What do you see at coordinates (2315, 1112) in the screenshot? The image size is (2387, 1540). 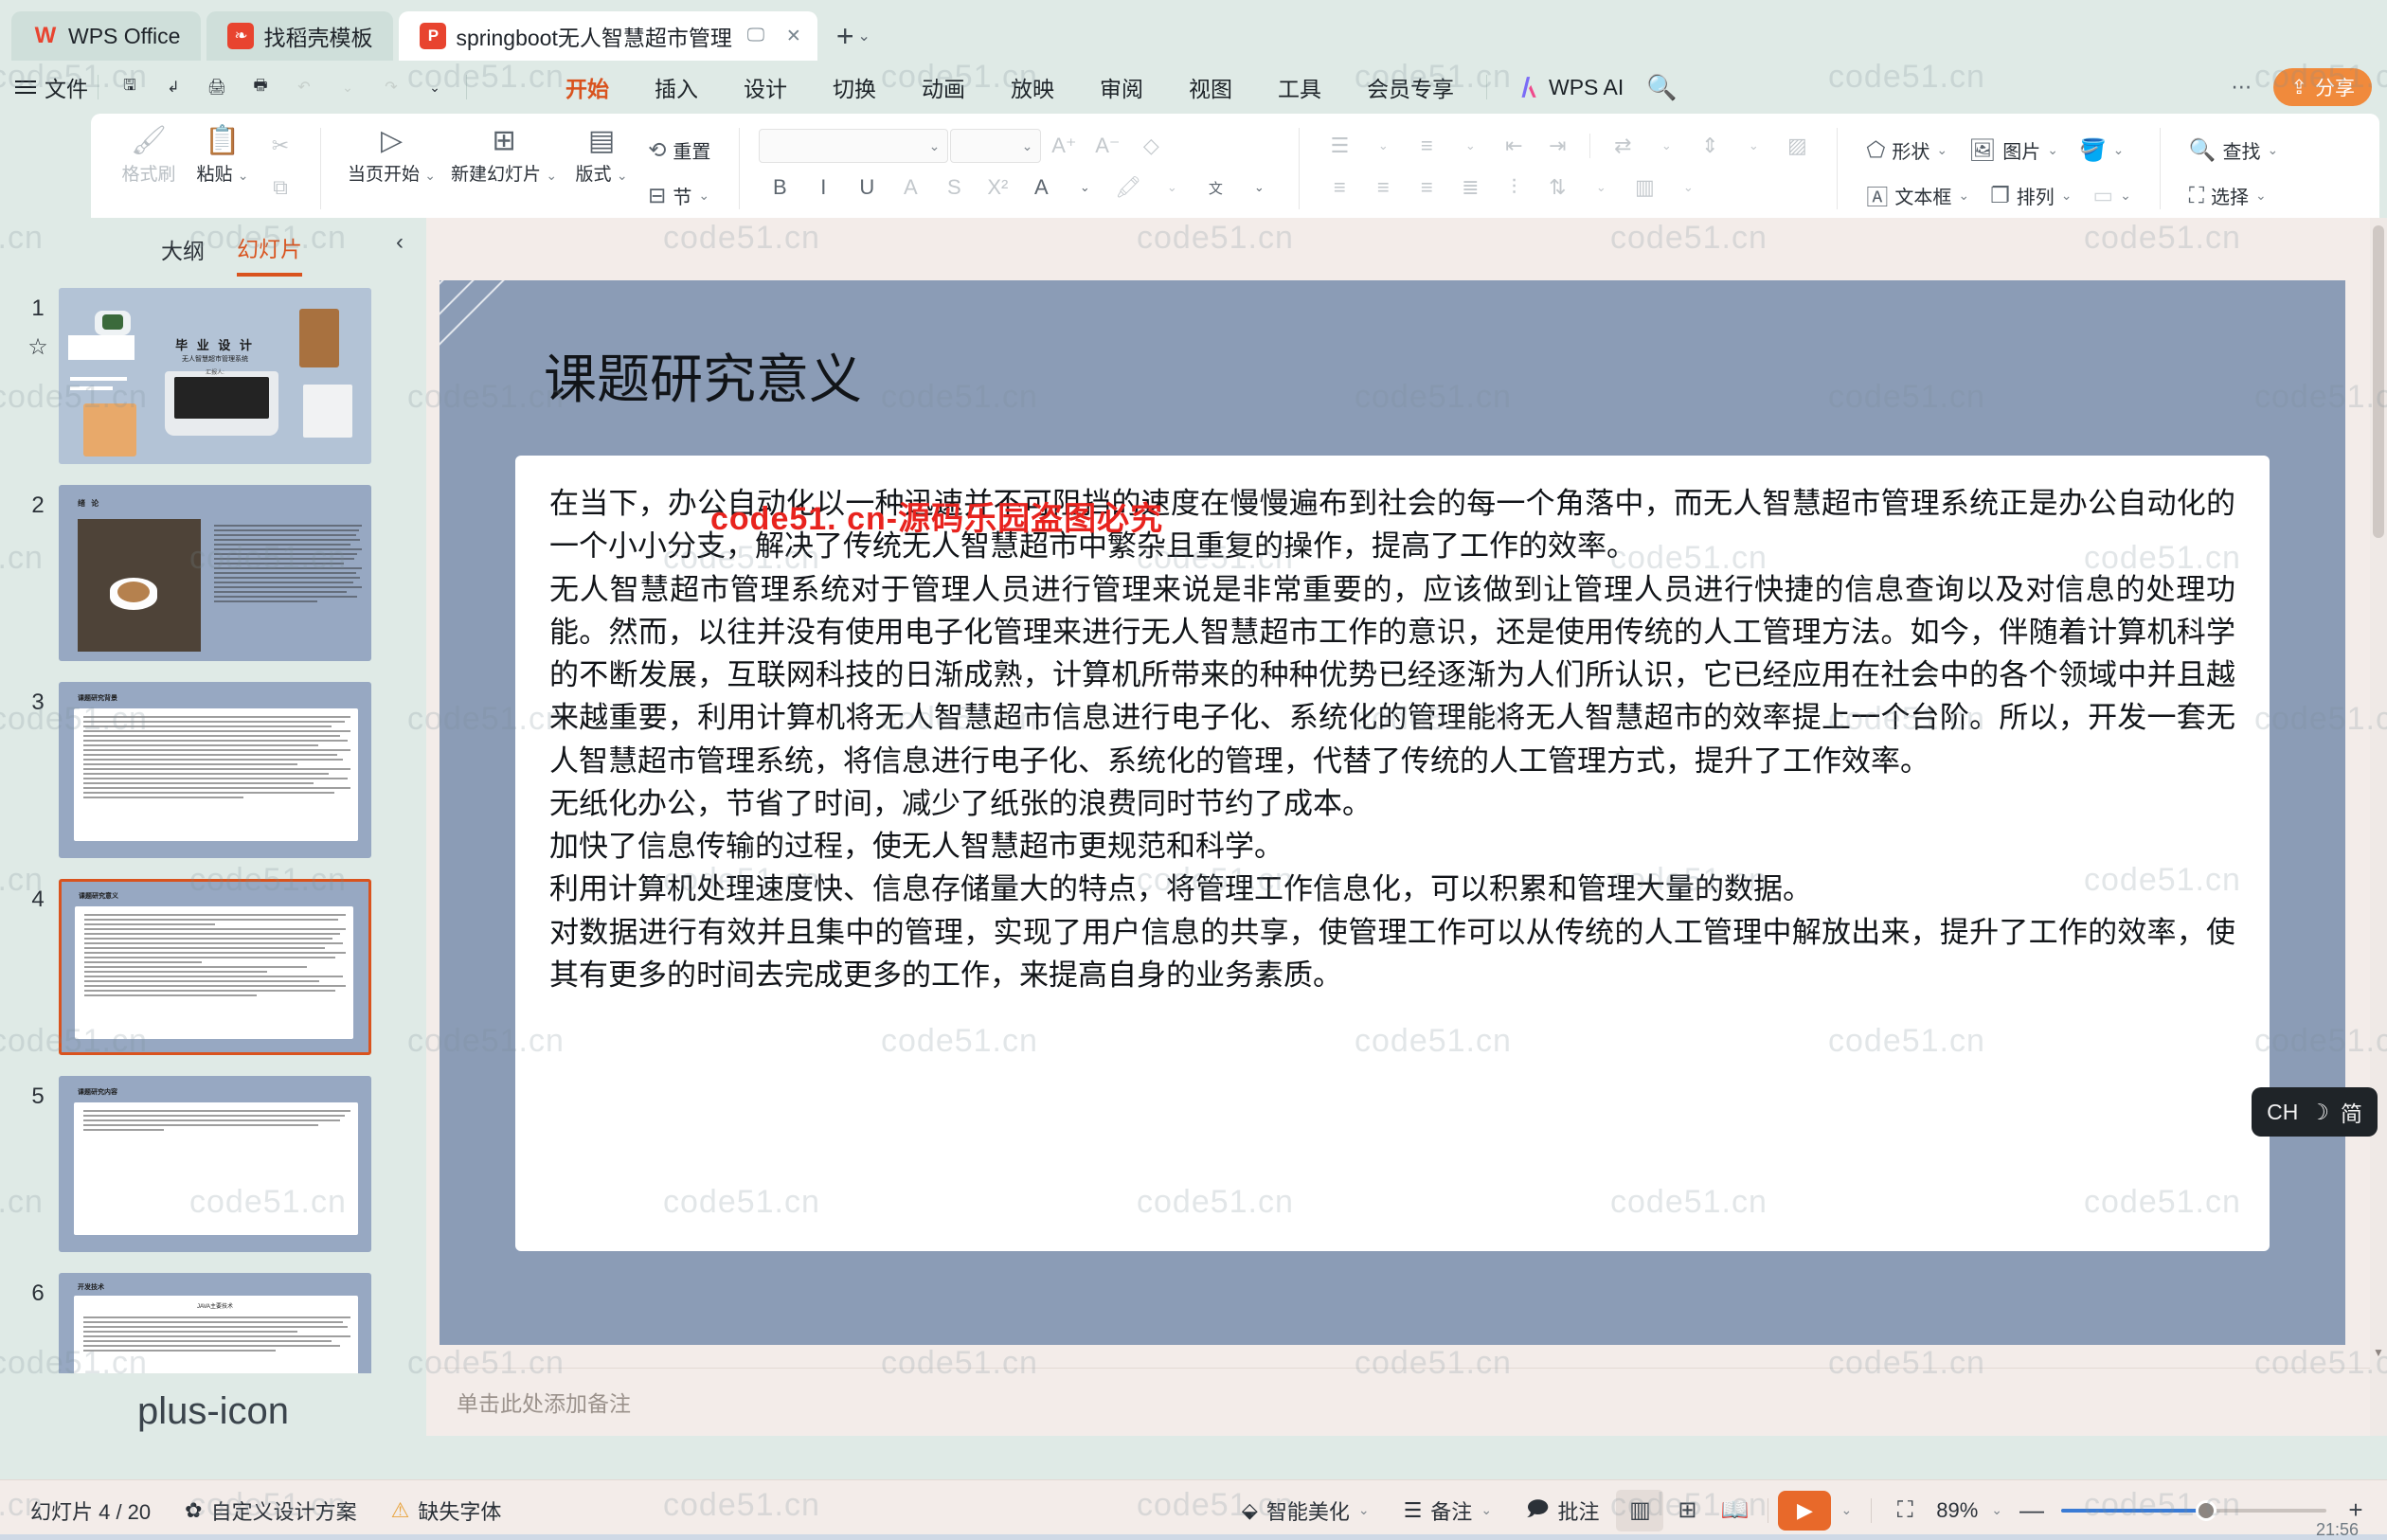 I see `ime-indicator: CH ☽ 简` at bounding box center [2315, 1112].